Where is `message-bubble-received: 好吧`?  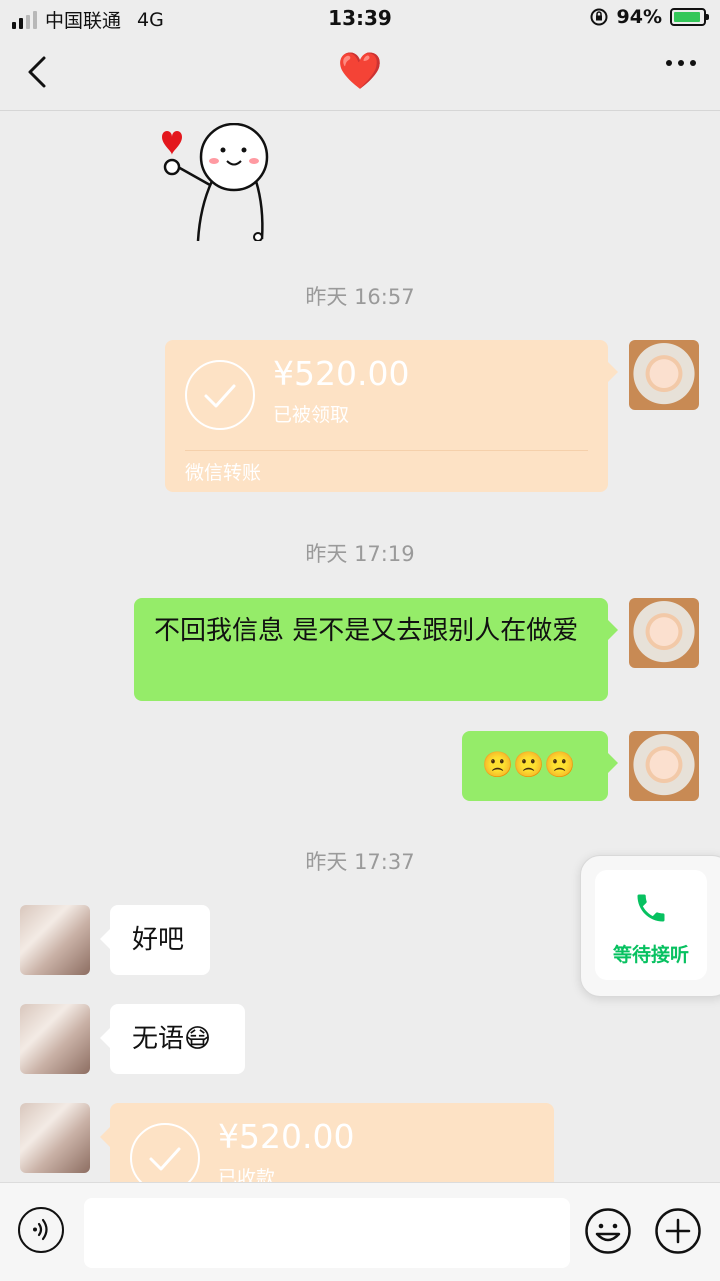
message-bubble-received: 好吧 is located at coordinates (155, 940).